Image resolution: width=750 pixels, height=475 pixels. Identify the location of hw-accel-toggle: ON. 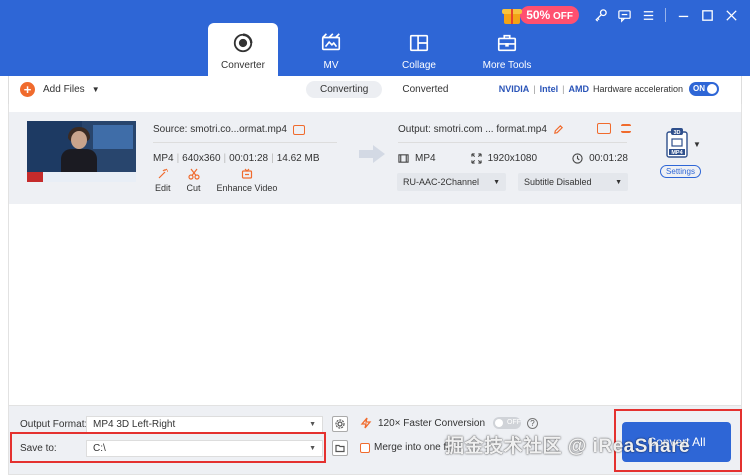
(704, 89).